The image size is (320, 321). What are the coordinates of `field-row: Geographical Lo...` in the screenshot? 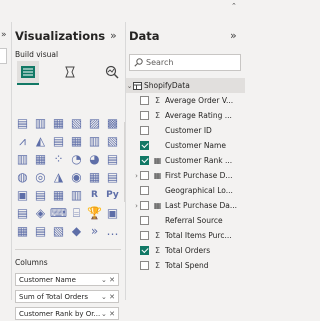 It's located at (185, 190).